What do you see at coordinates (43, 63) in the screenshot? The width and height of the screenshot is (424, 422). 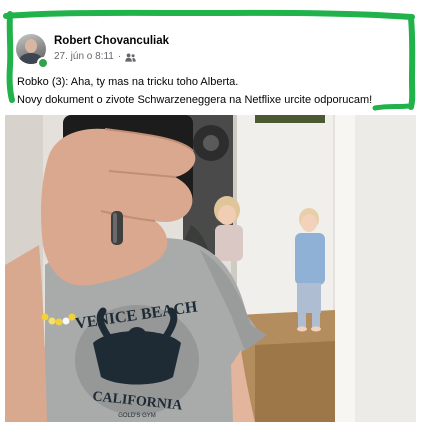 I see `online-status-dot` at bounding box center [43, 63].